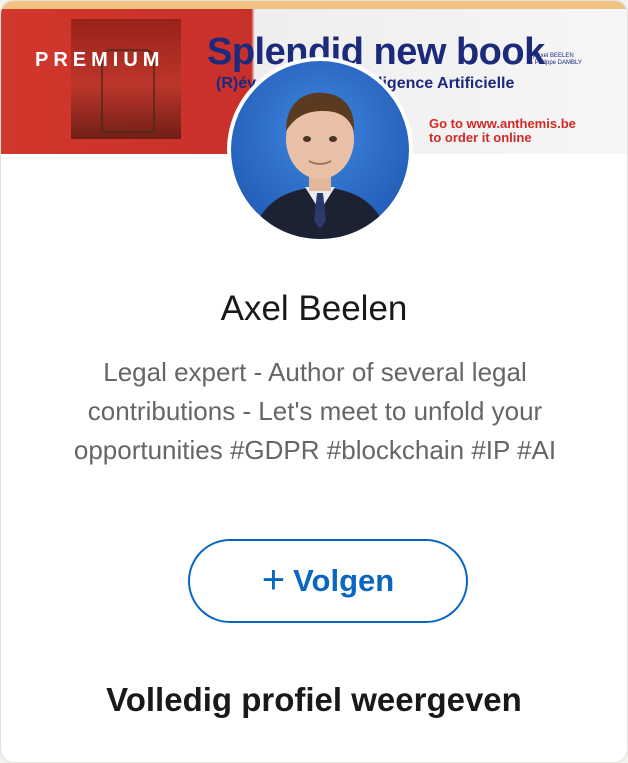 The image size is (628, 763). Describe the element at coordinates (502, 123) in the screenshot. I see `banner-cta-line-1: Go to www.anthemis.be` at that location.